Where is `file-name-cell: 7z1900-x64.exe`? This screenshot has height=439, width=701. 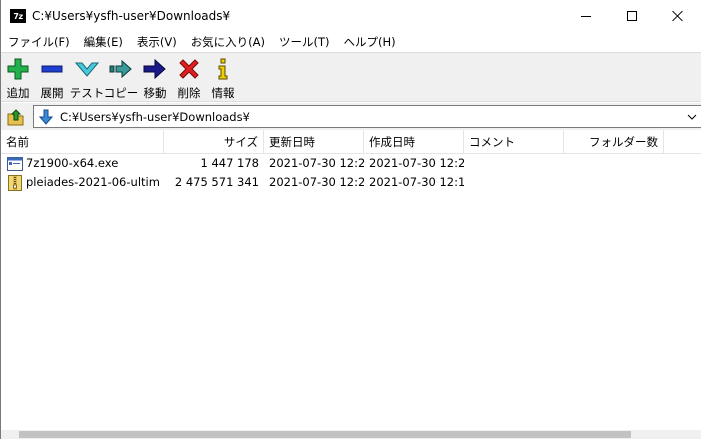
file-name-cell: 7z1900-x64.exe is located at coordinates (82, 163).